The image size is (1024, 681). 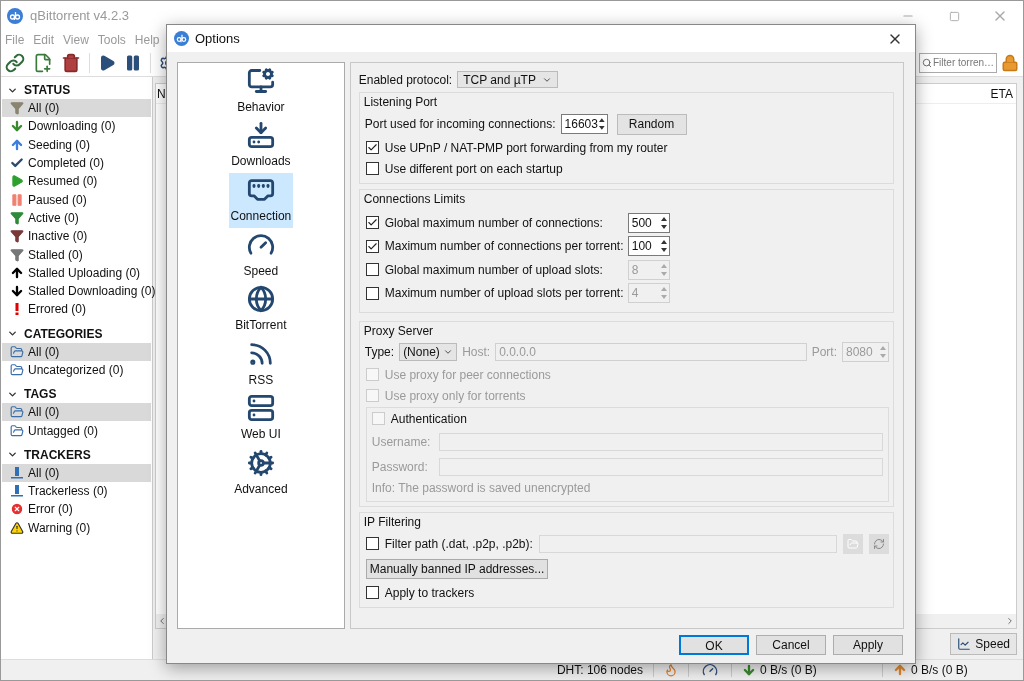 What do you see at coordinates (260, 473) in the screenshot?
I see `page-list-item: Advanced` at bounding box center [260, 473].